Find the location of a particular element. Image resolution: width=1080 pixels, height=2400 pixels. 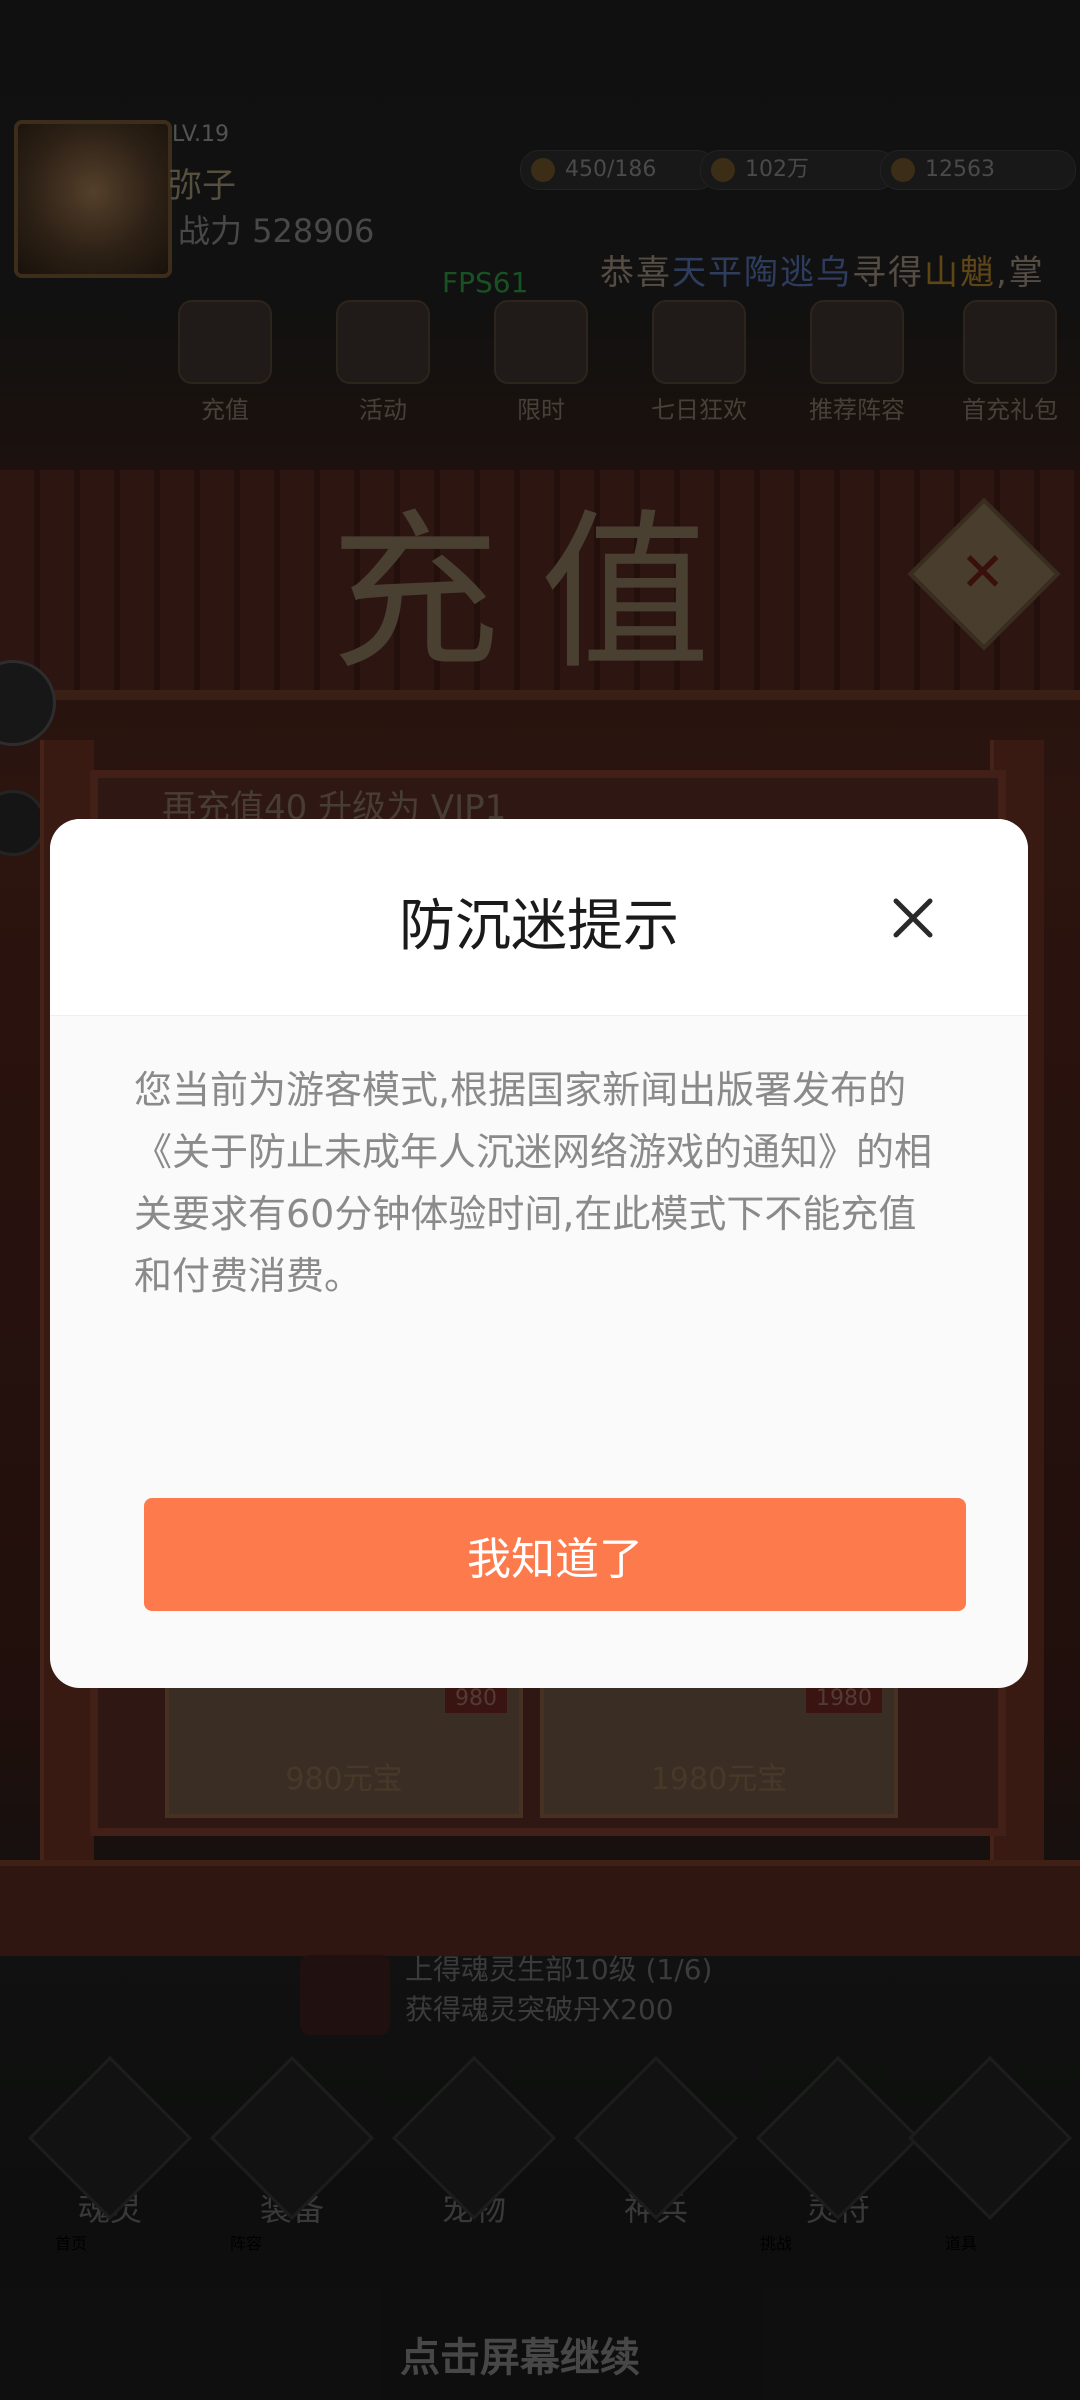

confirm-button: 我知道了 is located at coordinates (555, 1554).